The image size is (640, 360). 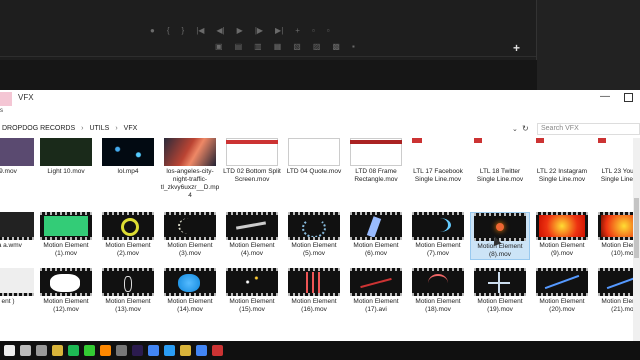 What do you see at coordinates (628, 97) in the screenshot?
I see `maximize-button` at bounding box center [628, 97].